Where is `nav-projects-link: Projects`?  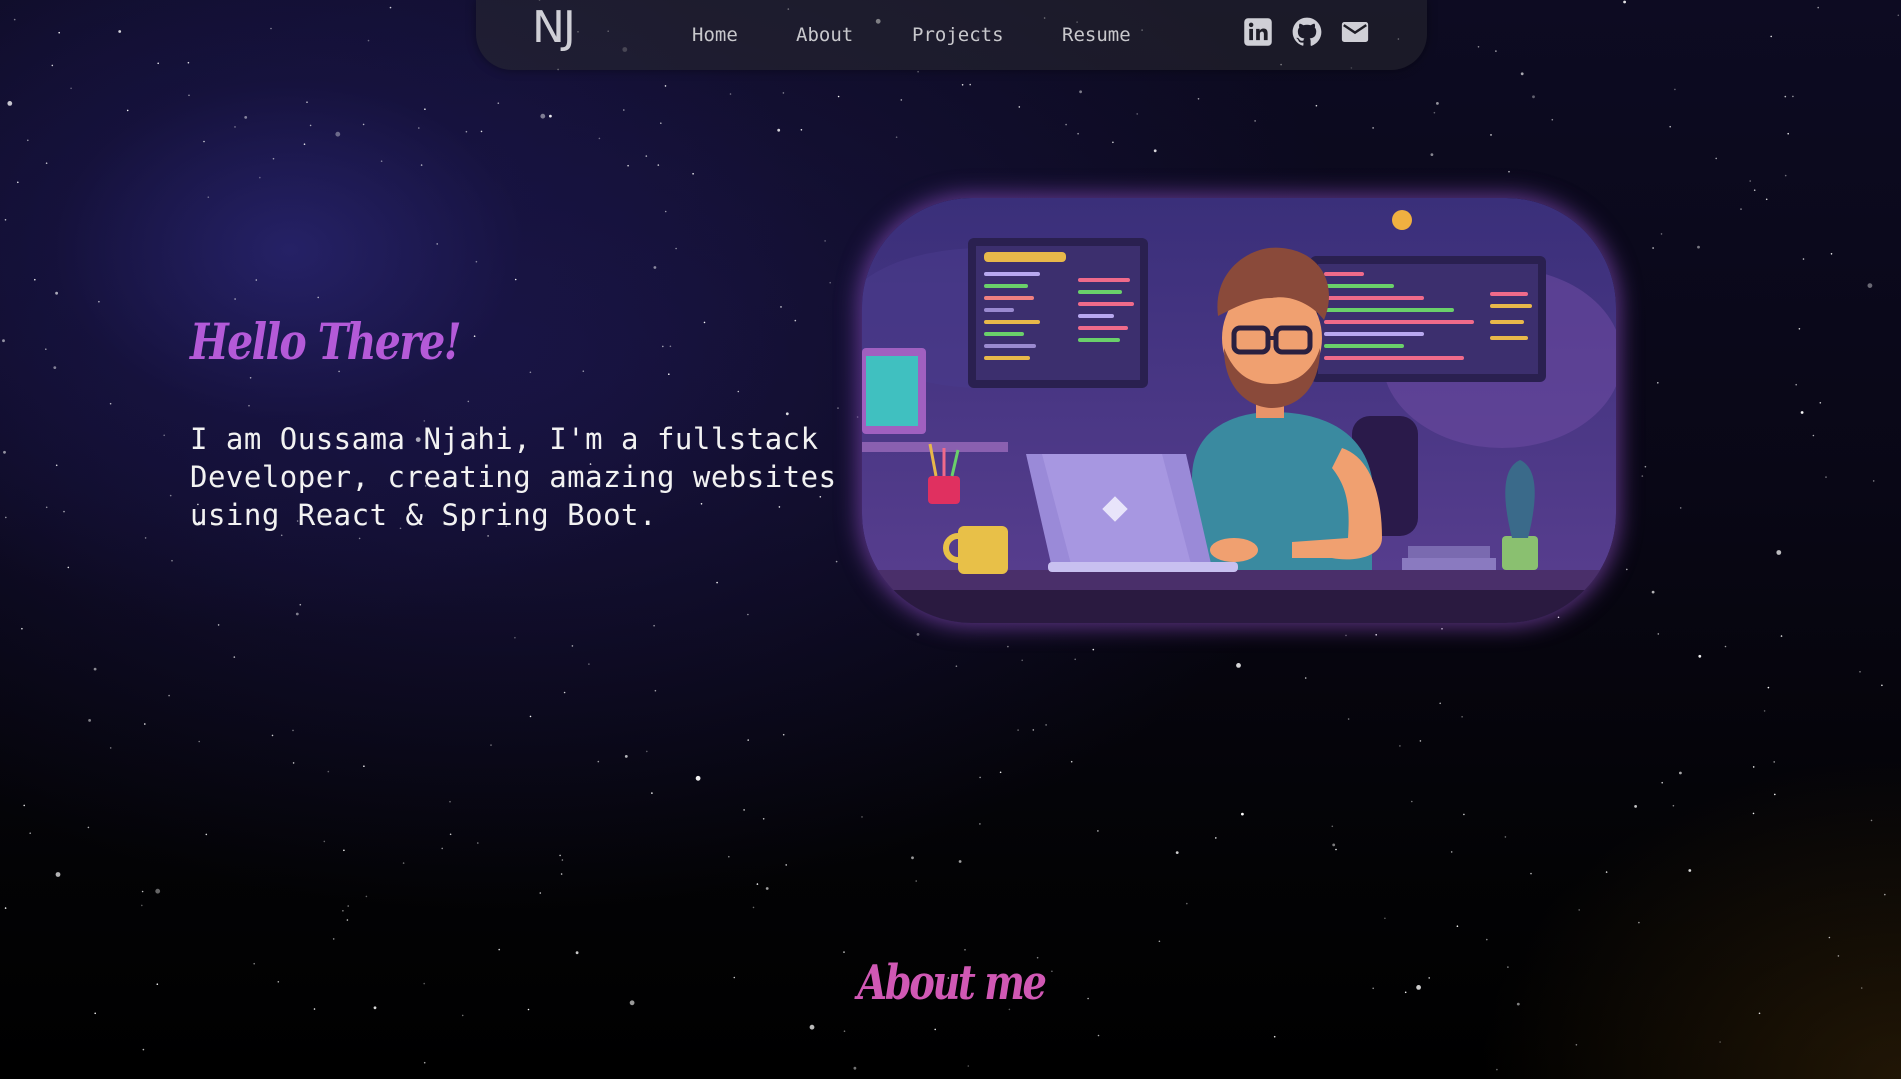
nav-projects-link: Projects is located at coordinates (958, 35).